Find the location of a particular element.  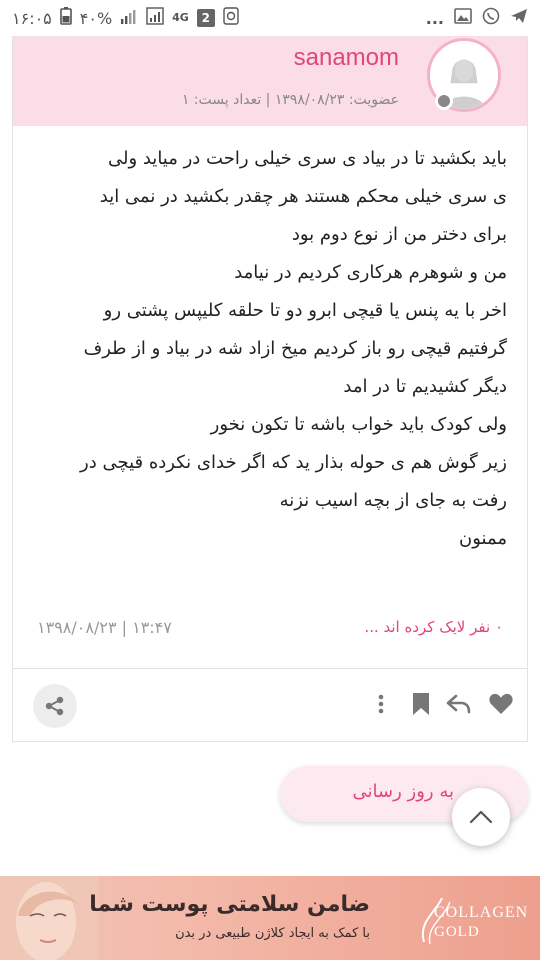

reply-icon is located at coordinates (458, 704).